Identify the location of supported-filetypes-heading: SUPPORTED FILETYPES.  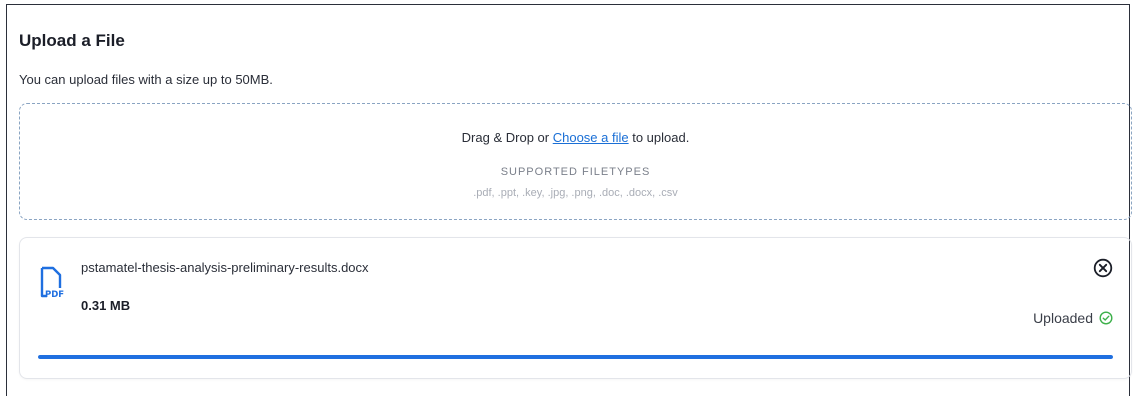
(575, 172).